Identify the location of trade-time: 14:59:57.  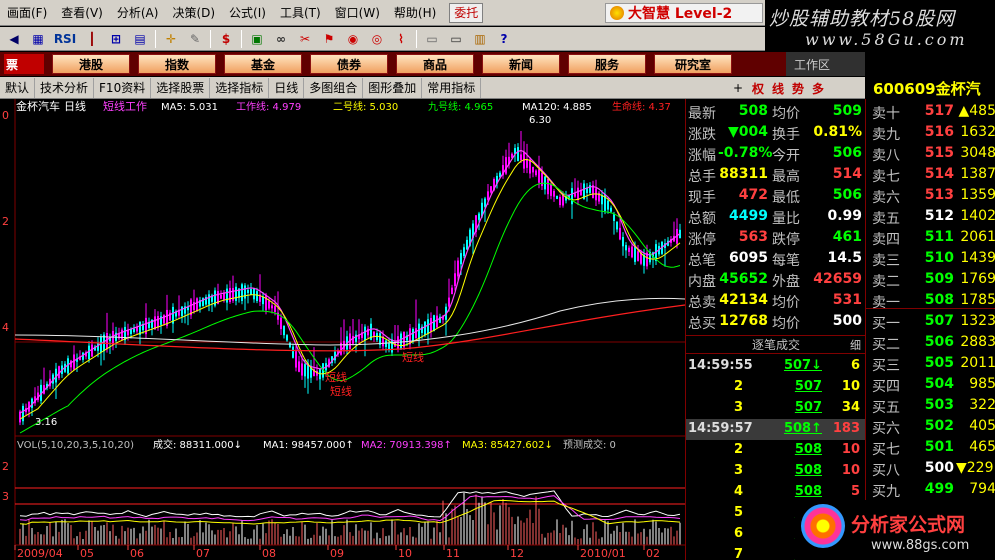
(720, 428).